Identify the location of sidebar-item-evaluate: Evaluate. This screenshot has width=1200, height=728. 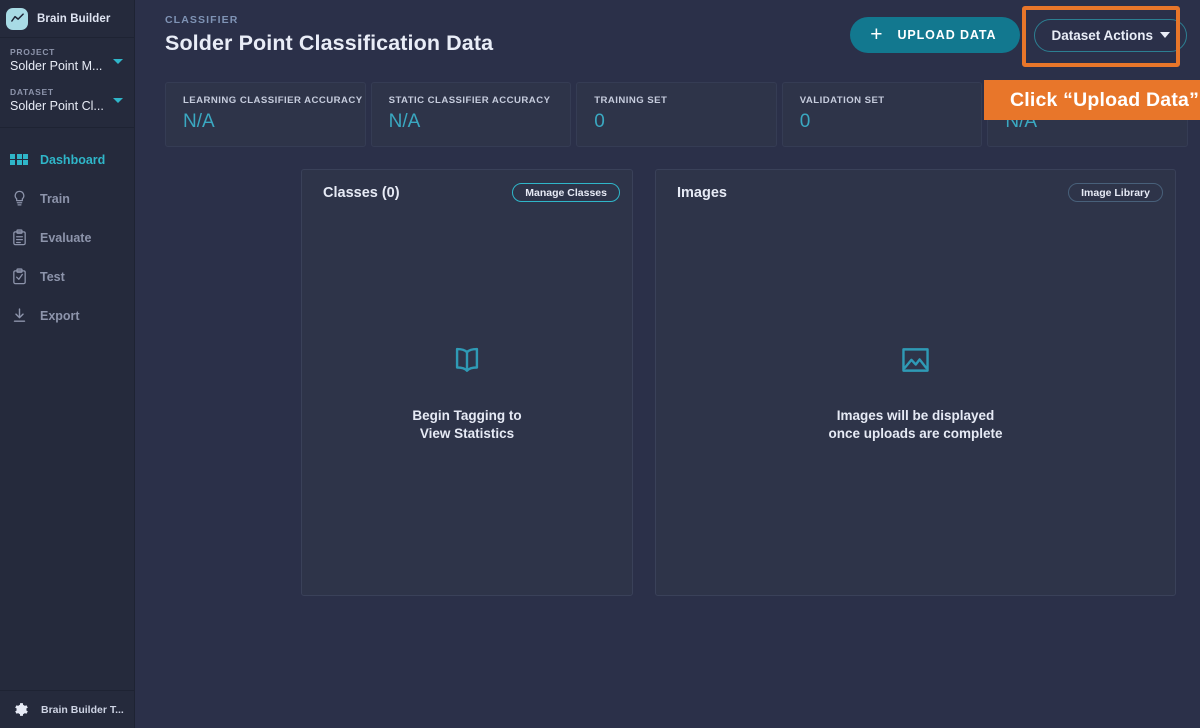
(67, 237).